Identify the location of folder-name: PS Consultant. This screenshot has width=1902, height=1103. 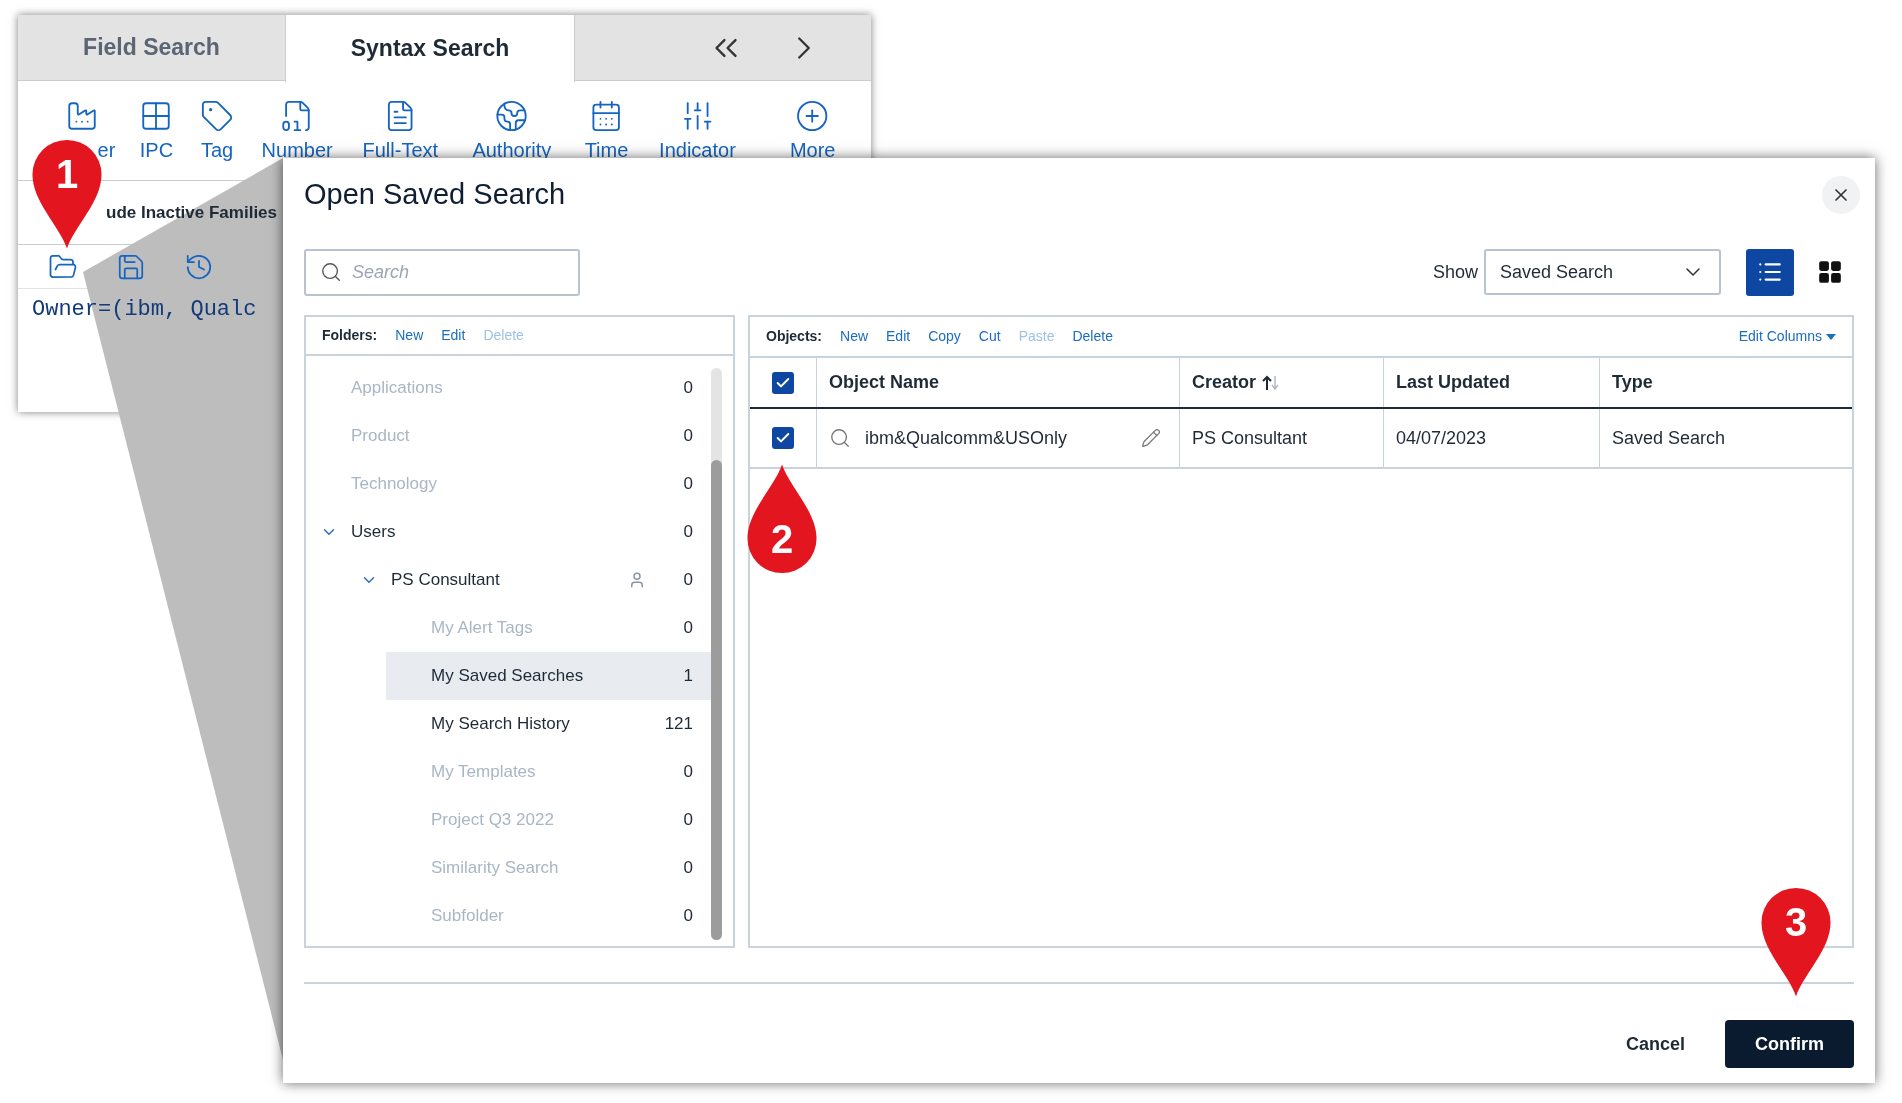
(445, 580).